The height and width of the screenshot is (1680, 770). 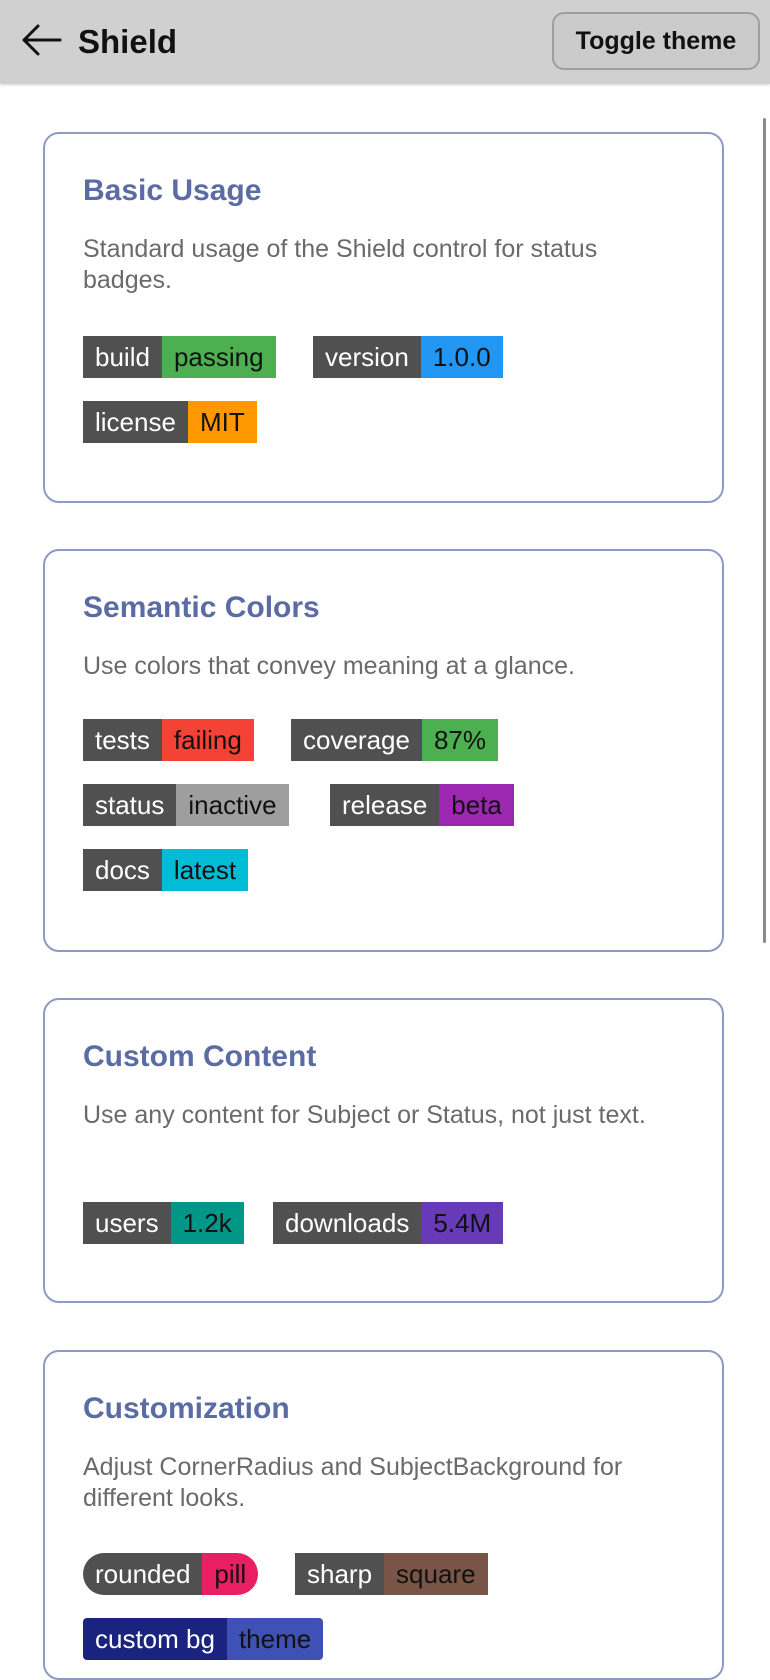 I want to click on shield-subject: users, so click(x=127, y=1223).